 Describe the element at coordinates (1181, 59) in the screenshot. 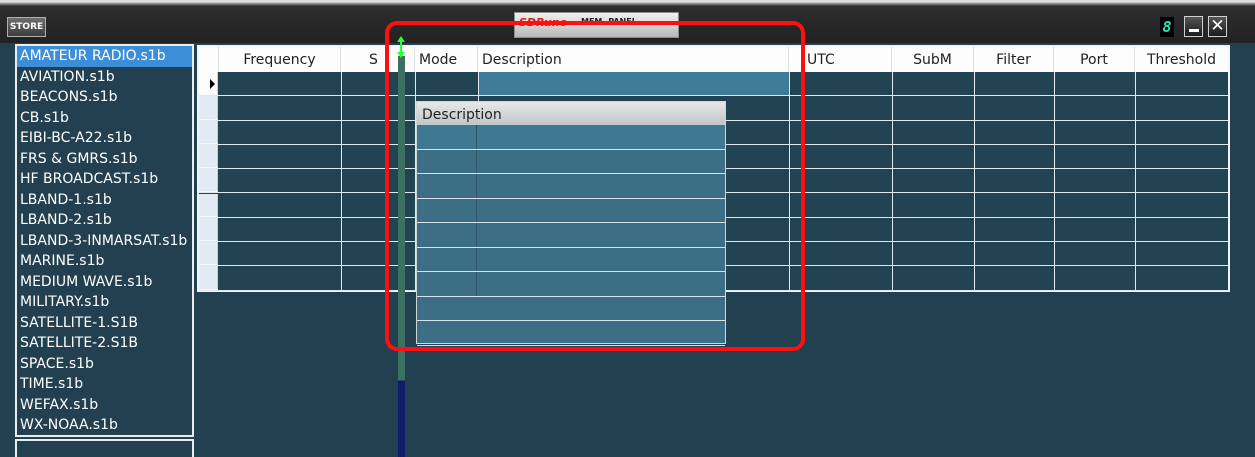

I see `column-header-threshold: Threshold` at that location.